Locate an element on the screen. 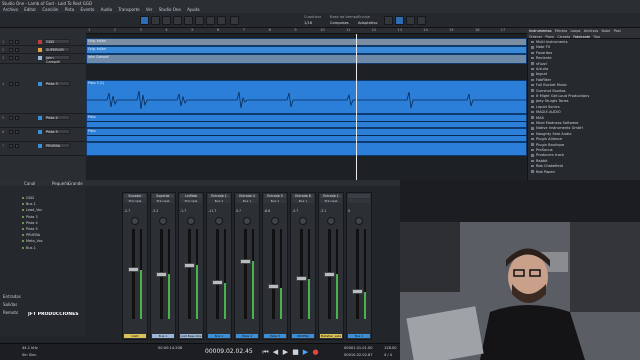  mixer-channel-strip: Superior Principal -3.2 Bus 1 is located at coordinates (163, 266).